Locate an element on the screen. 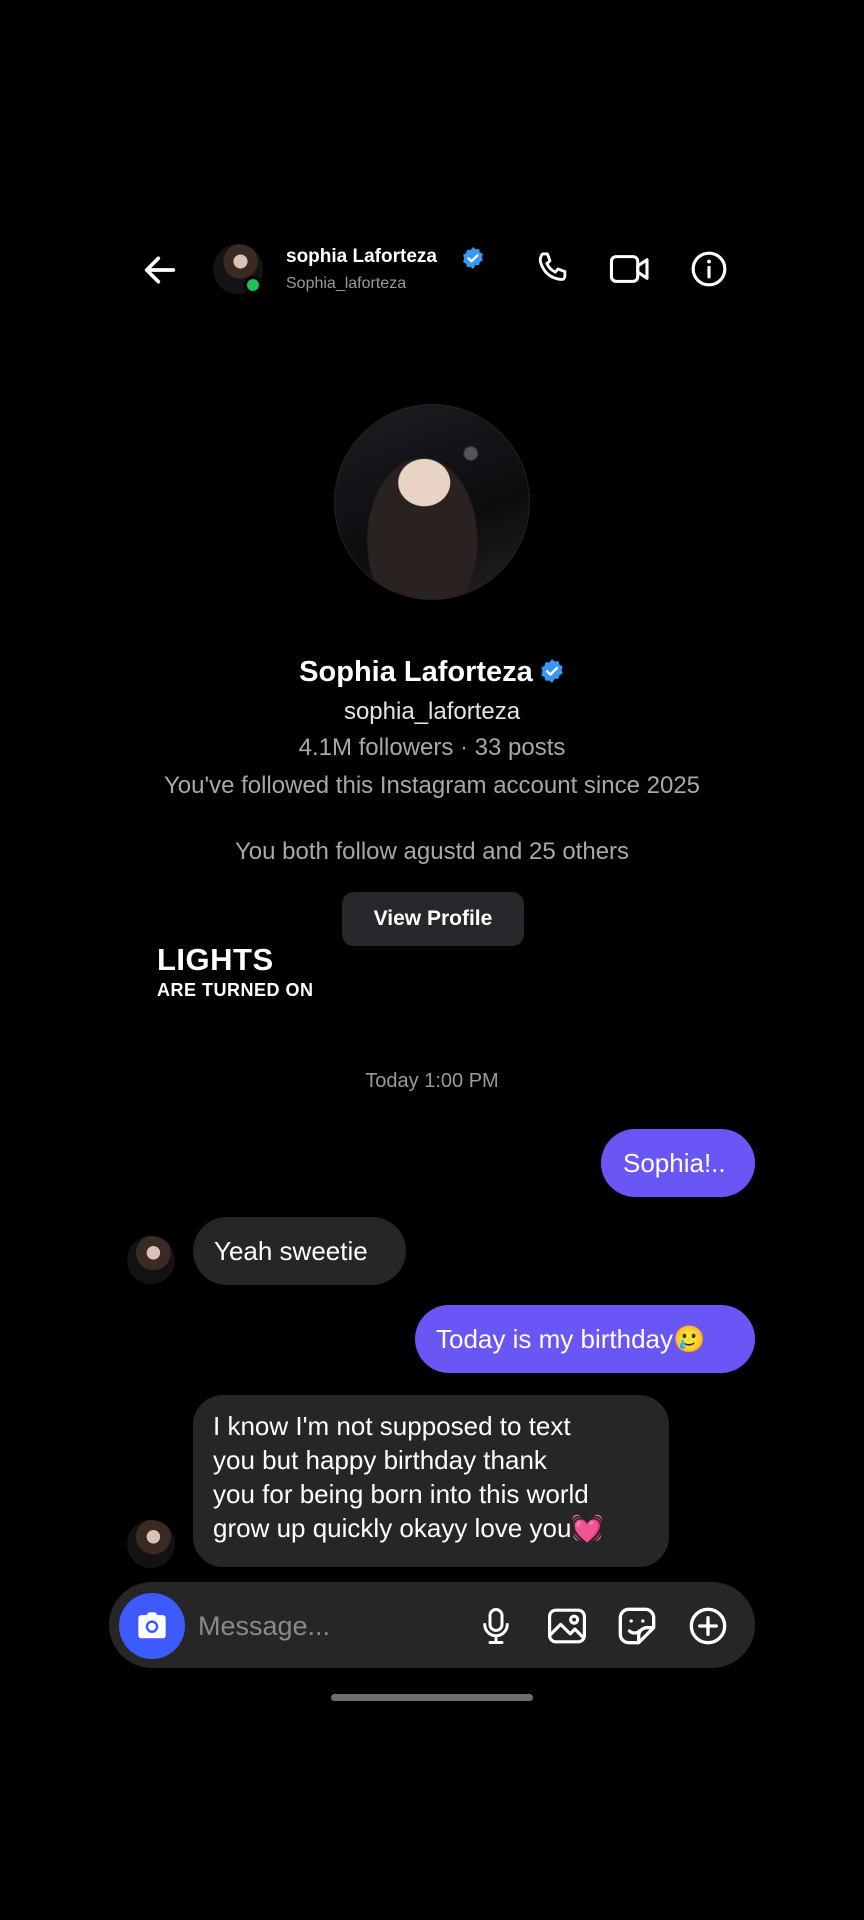 This screenshot has height=1920, width=864. video-camera-icon is located at coordinates (630, 269).